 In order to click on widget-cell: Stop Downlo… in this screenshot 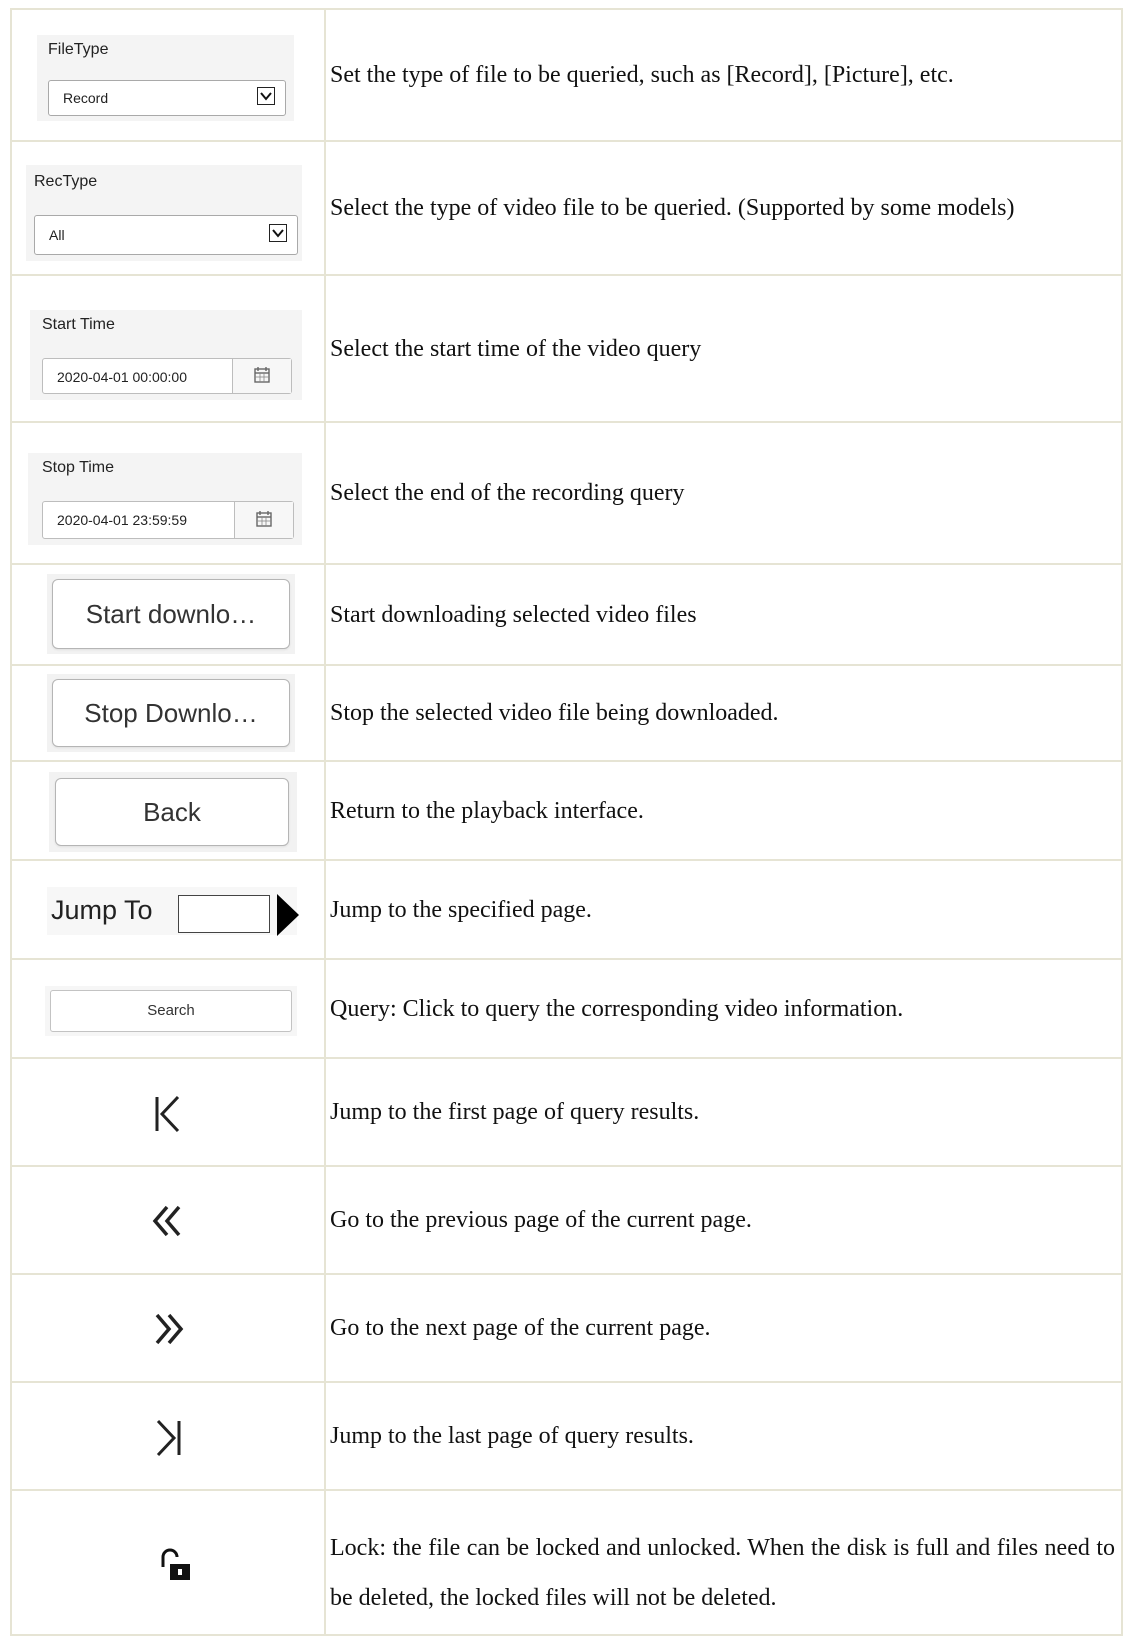, I will do `click(168, 713)`.